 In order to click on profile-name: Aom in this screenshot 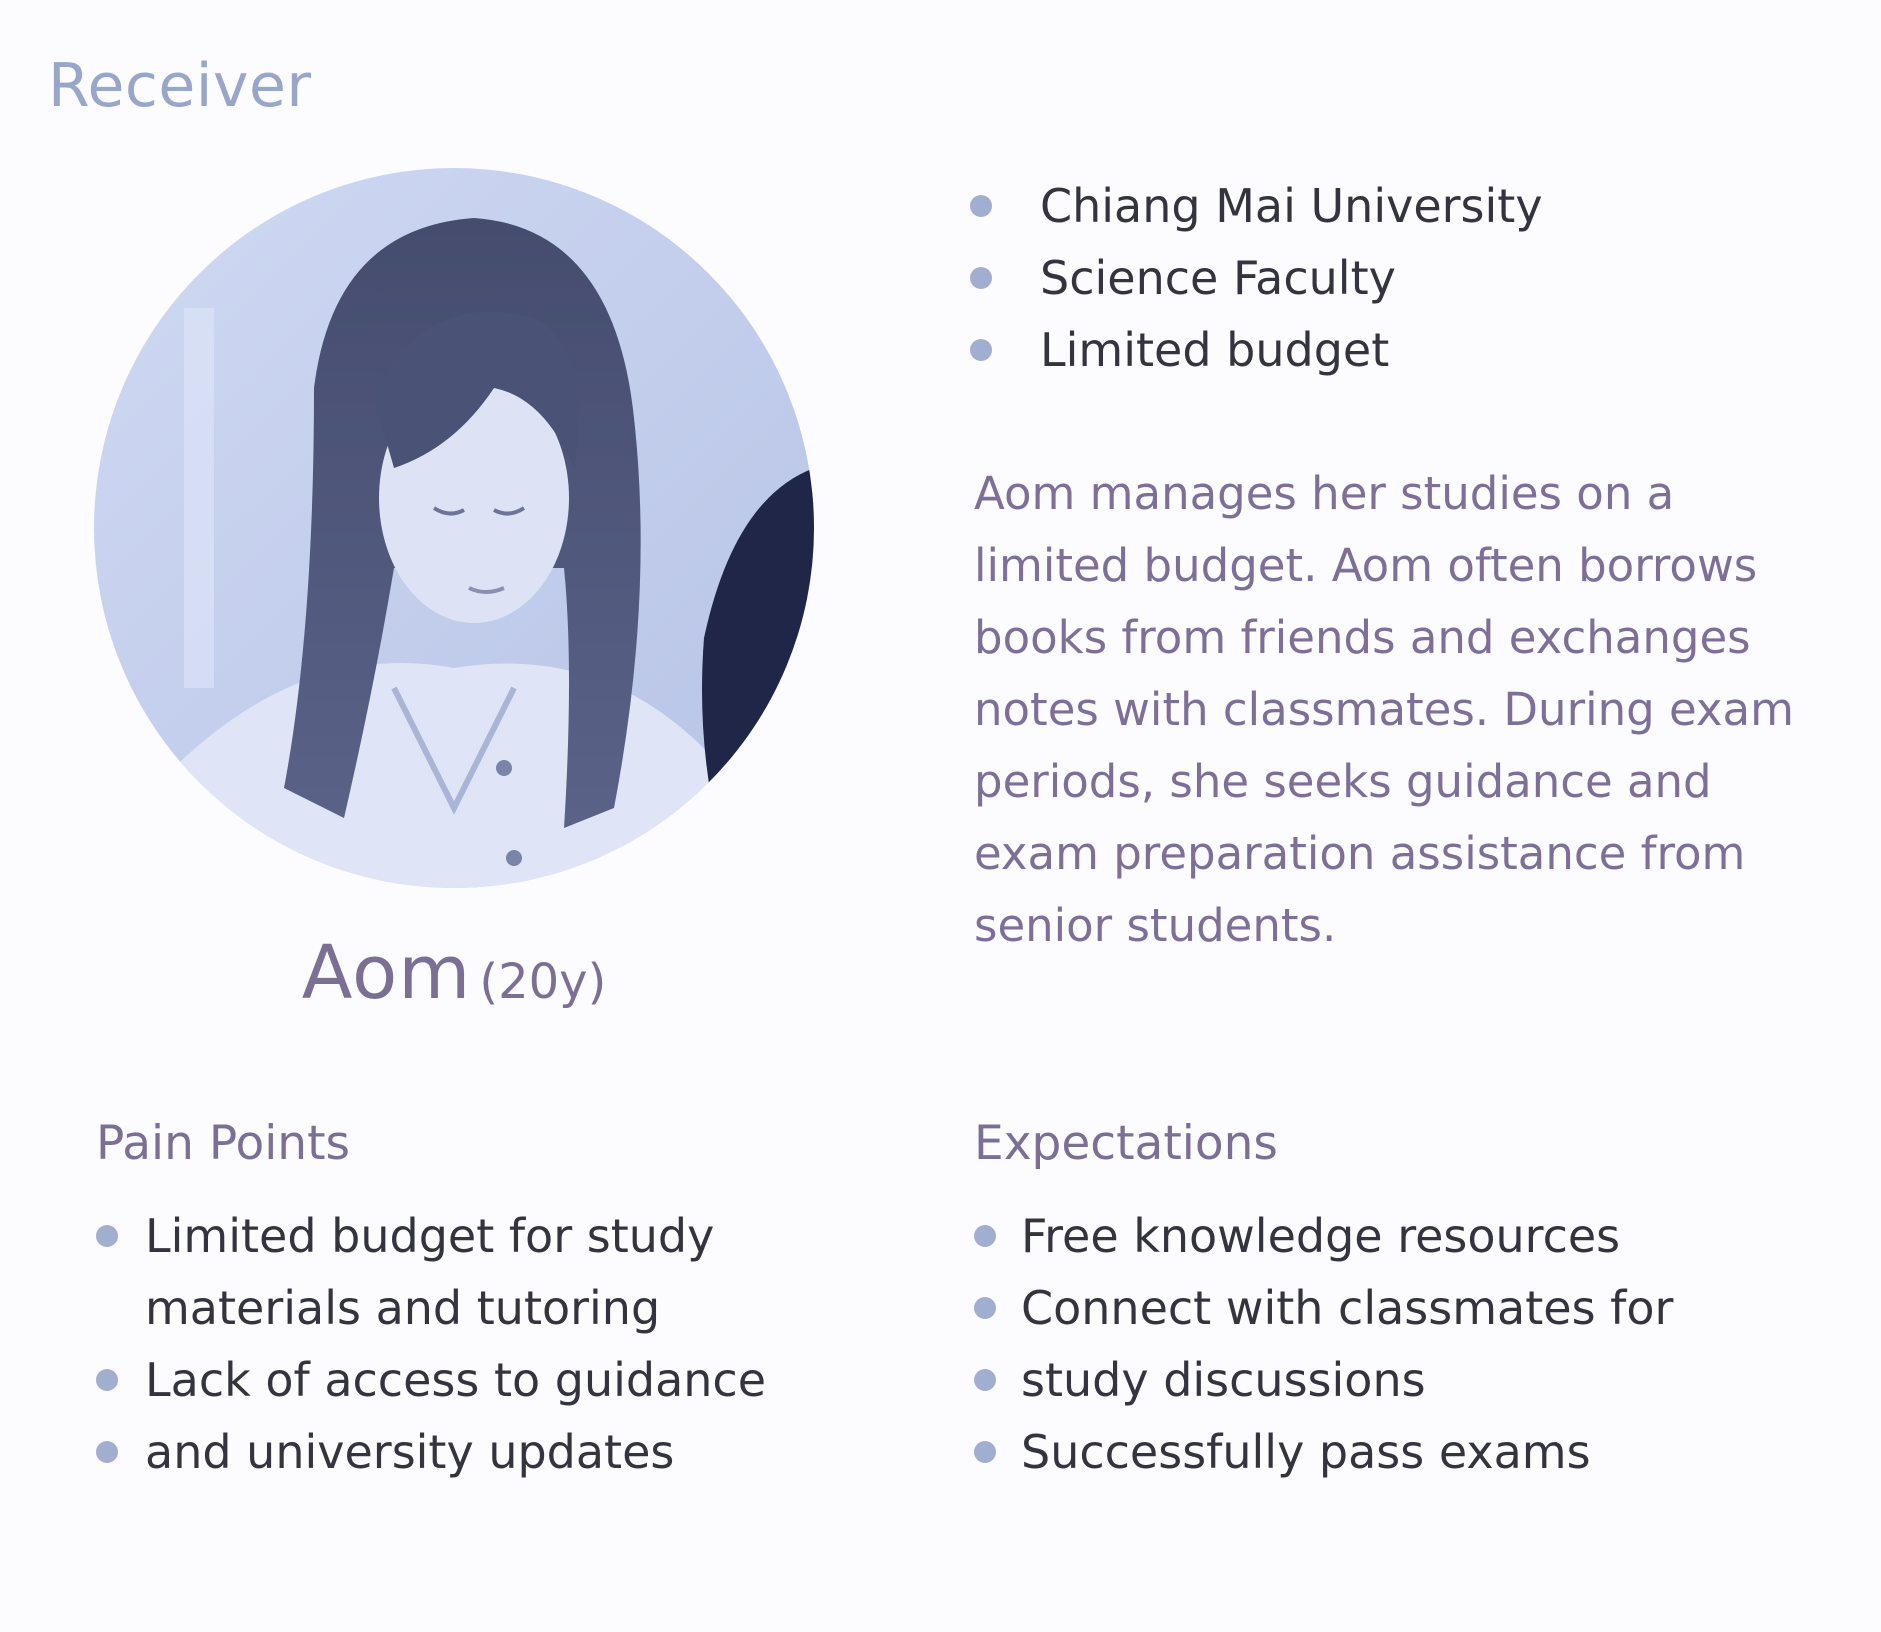, I will do `click(386, 973)`.